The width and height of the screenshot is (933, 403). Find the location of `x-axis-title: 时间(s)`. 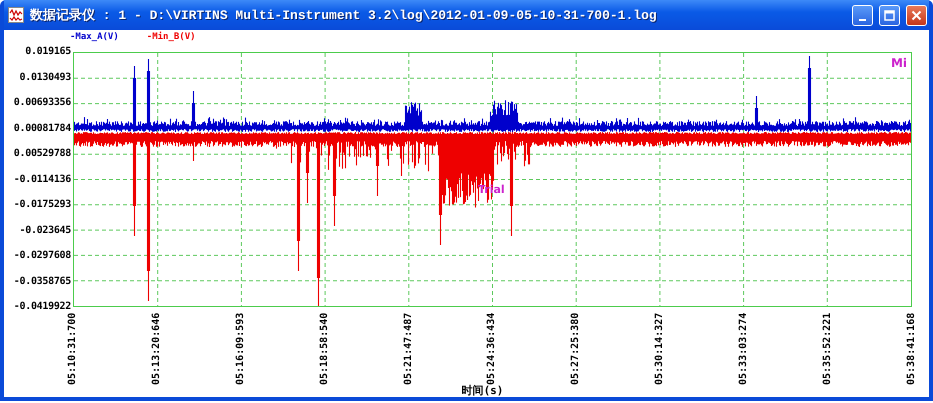

x-axis-title: 时间(s) is located at coordinates (483, 391).